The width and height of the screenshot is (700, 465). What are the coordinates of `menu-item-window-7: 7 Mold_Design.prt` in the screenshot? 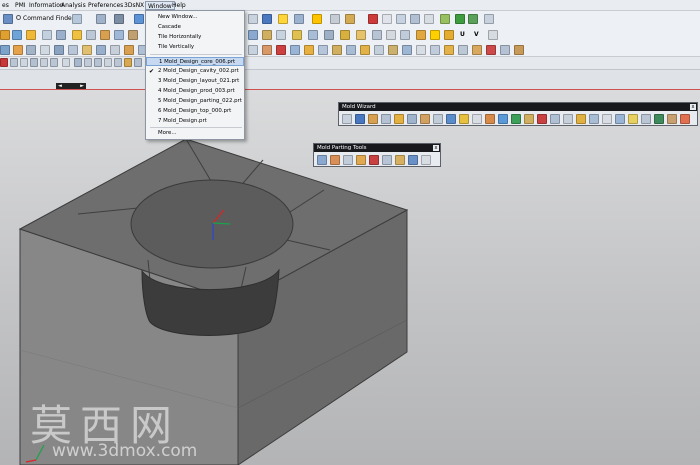 It's located at (195, 121).